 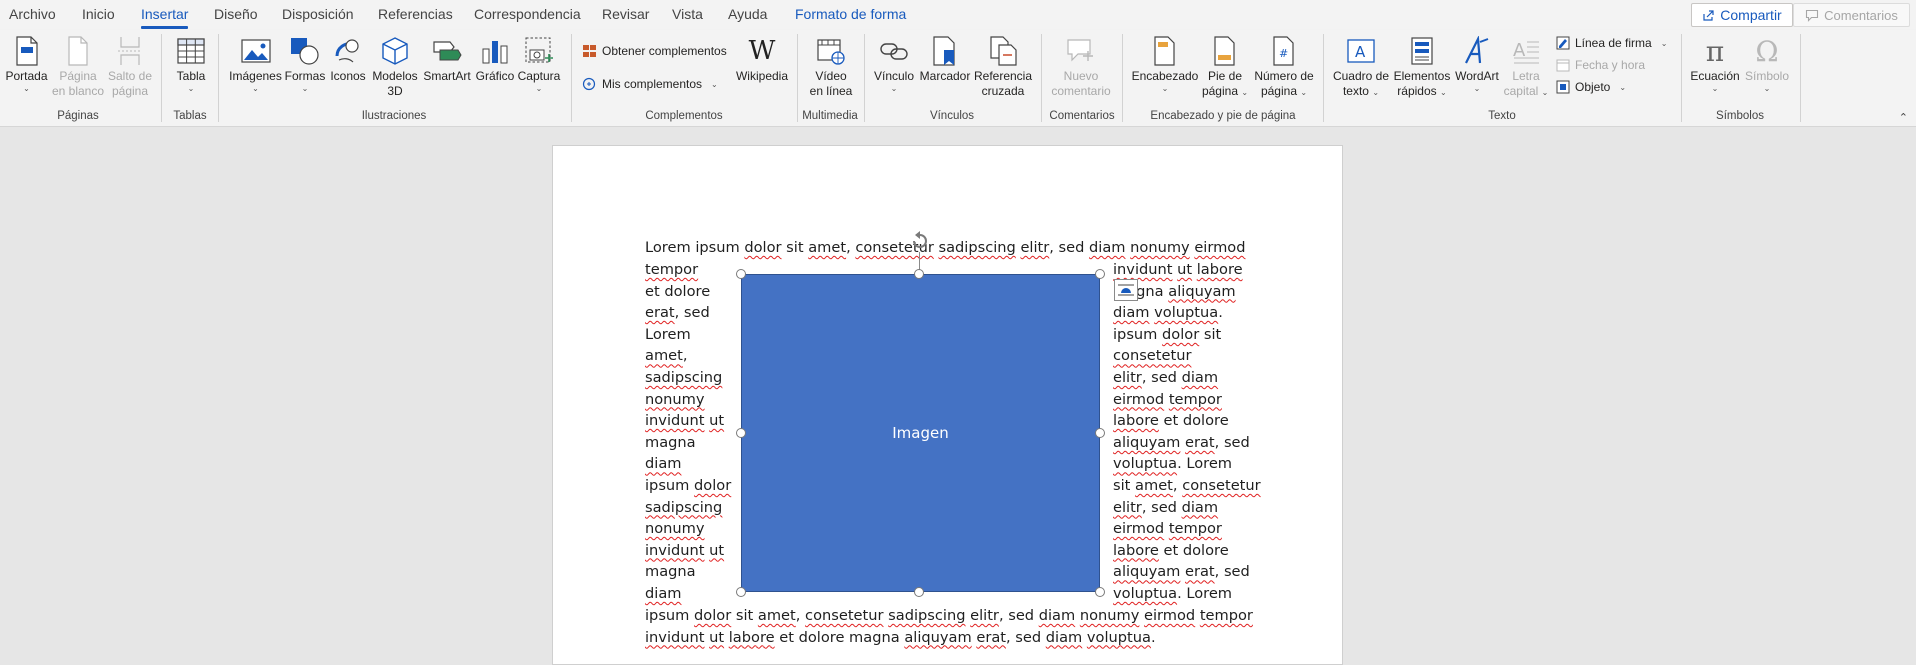 What do you see at coordinates (1422, 66) in the screenshot?
I see `elementos-rapidos-button: Elementos rápidos ⌄` at bounding box center [1422, 66].